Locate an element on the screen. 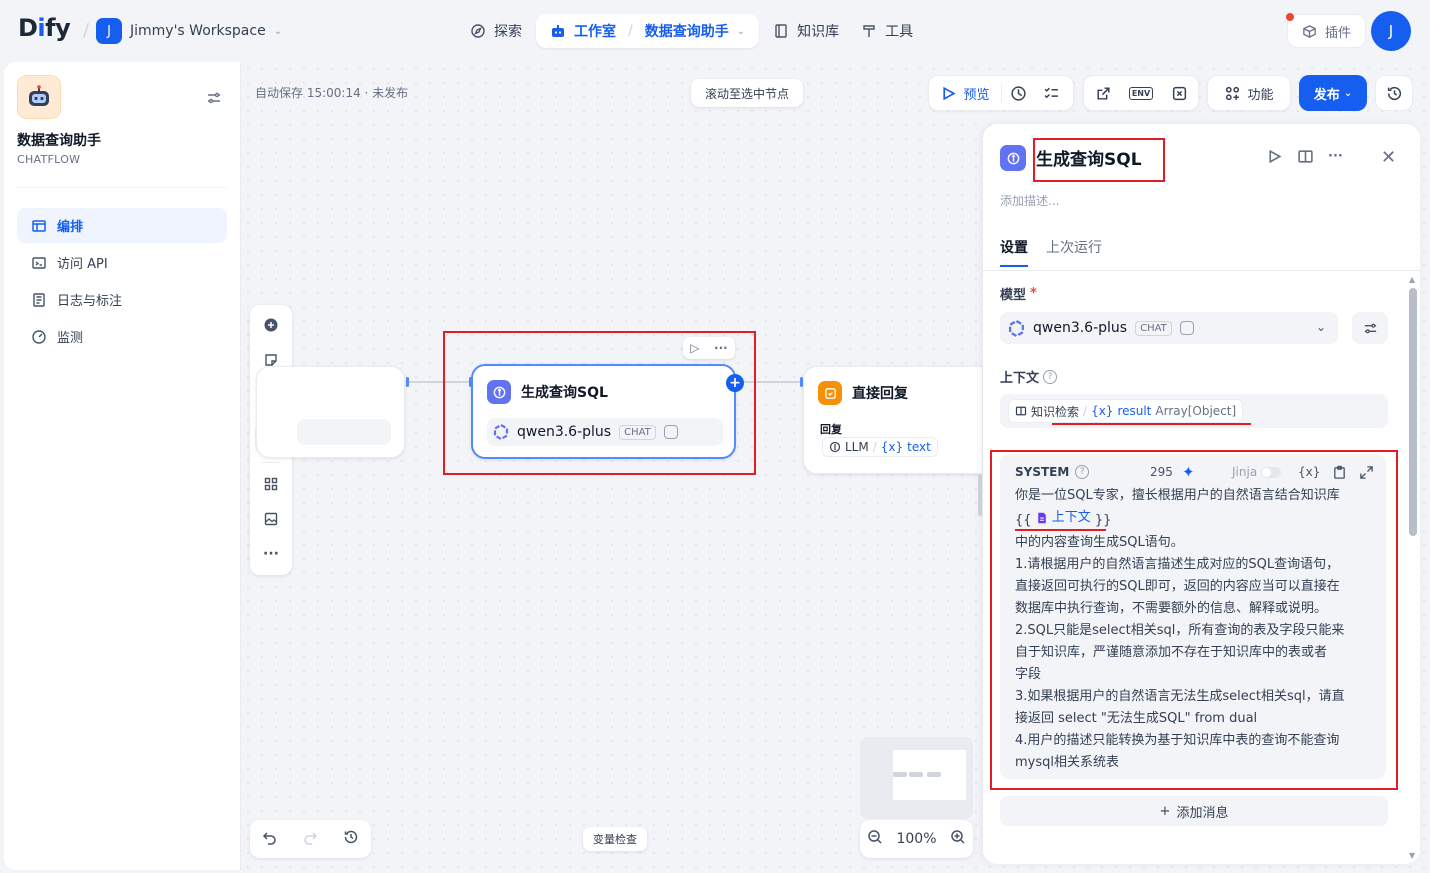 The width and height of the screenshot is (1430, 873). previous-node is located at coordinates (330, 412).